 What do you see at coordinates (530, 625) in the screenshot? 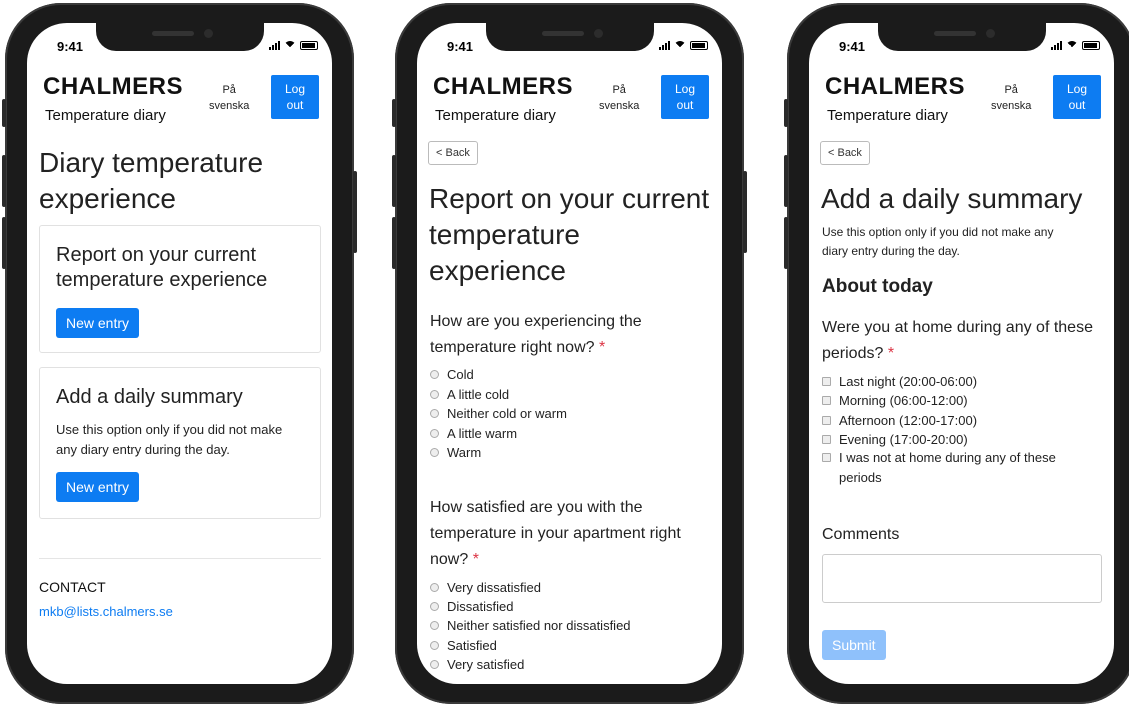
I see `radio-option-neutral: Neither satisfied nor dissatisfied` at bounding box center [530, 625].